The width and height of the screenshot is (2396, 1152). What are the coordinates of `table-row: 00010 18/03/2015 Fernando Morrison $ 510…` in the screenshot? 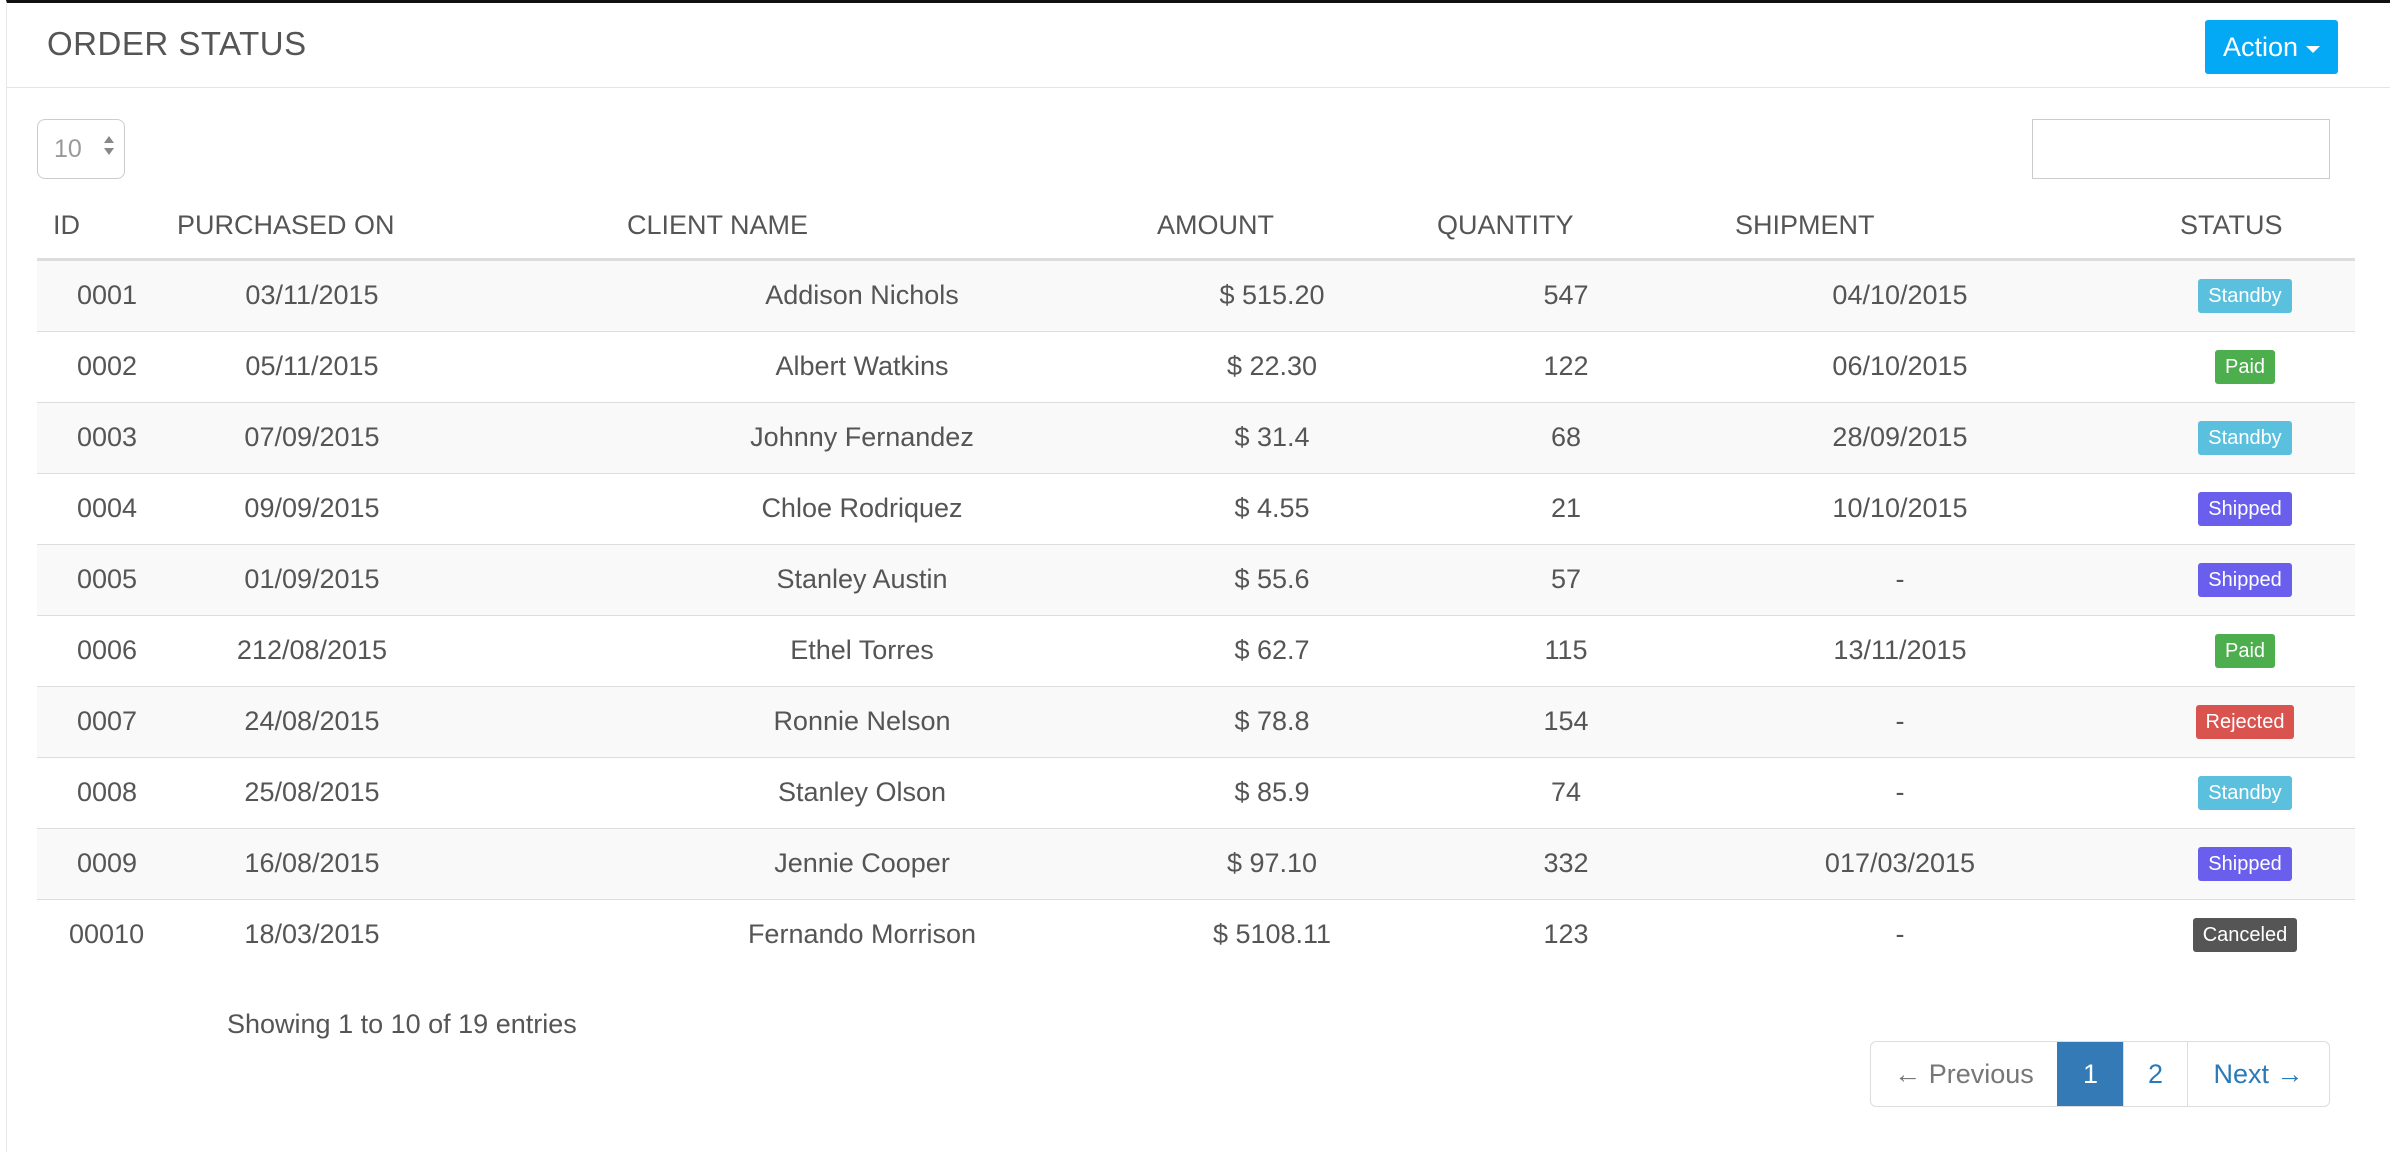 It's located at (1196, 934).